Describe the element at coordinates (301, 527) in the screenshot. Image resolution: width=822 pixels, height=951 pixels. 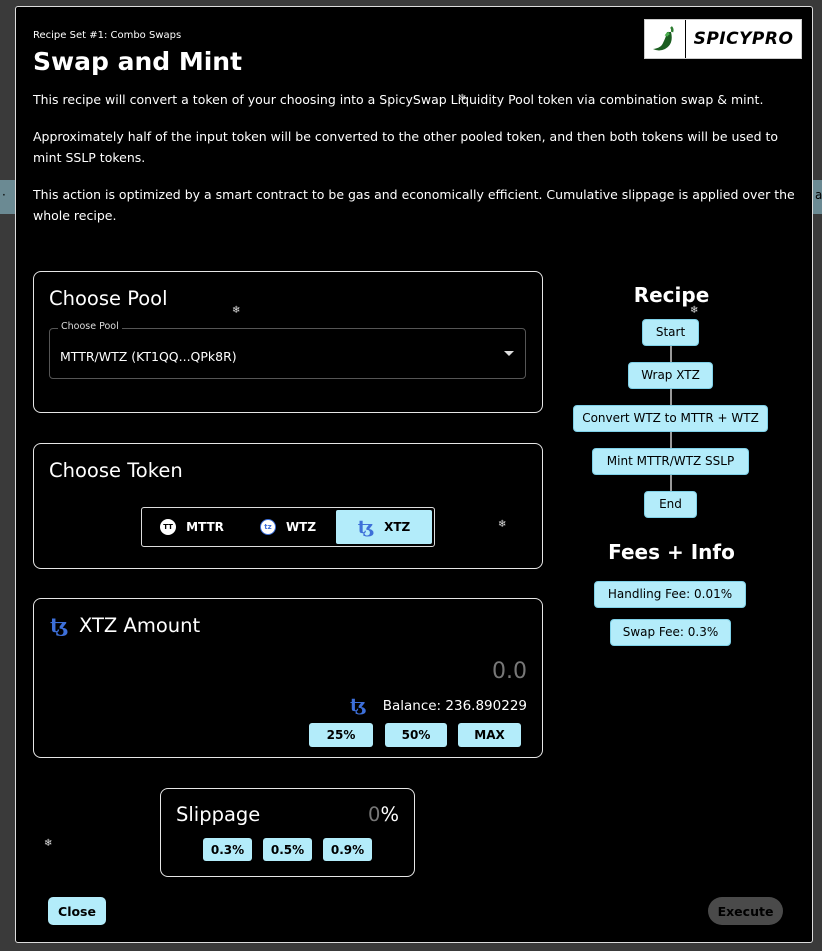
I see `token-option-label: WTZ` at that location.